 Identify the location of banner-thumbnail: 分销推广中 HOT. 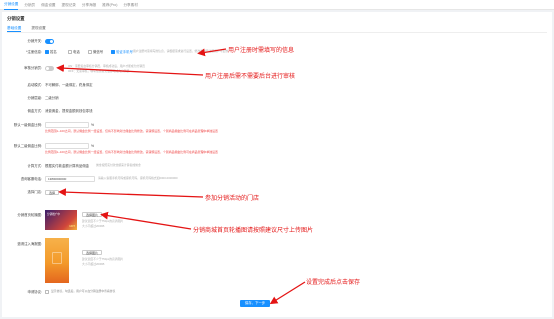
(61, 220).